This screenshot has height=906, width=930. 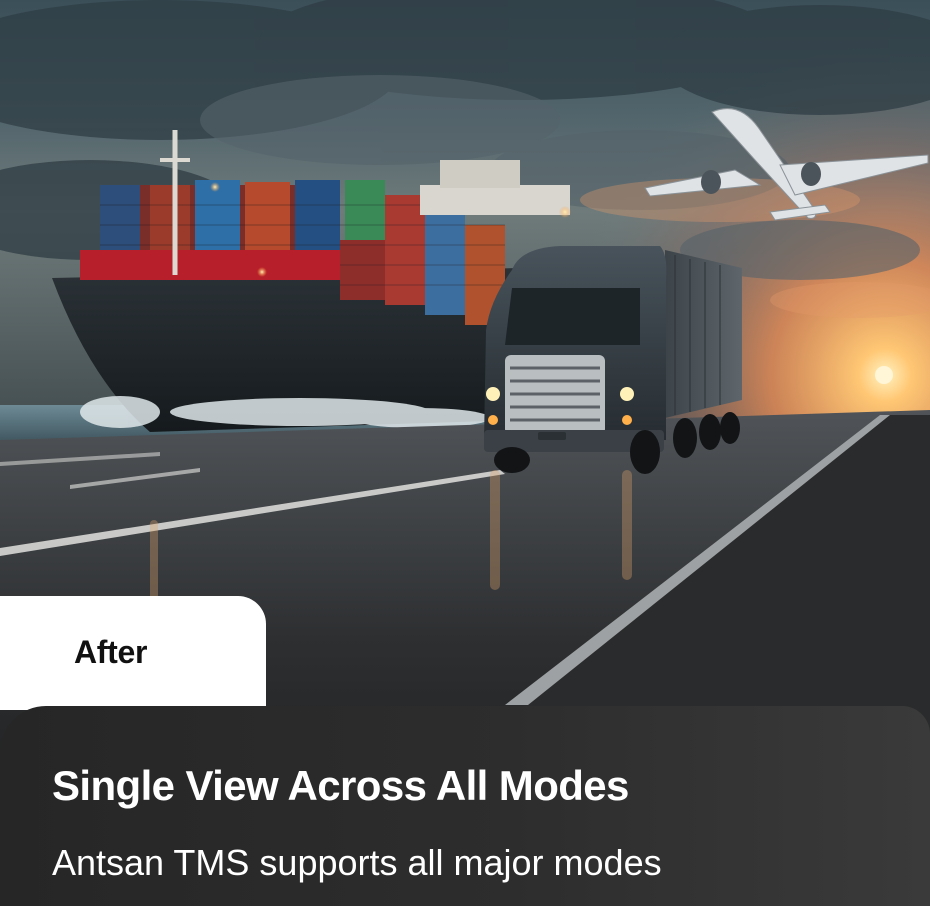 What do you see at coordinates (340, 785) in the screenshot?
I see `card-title: Single View Across All Modes` at bounding box center [340, 785].